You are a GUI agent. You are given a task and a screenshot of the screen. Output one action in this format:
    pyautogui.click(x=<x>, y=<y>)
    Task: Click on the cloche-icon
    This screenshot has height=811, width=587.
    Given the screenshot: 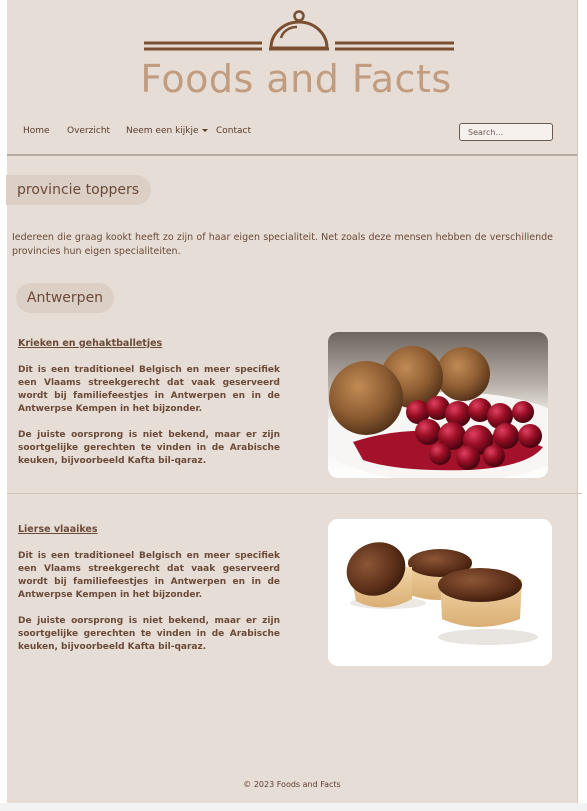 What is the action you would take?
    pyautogui.click(x=299, y=30)
    